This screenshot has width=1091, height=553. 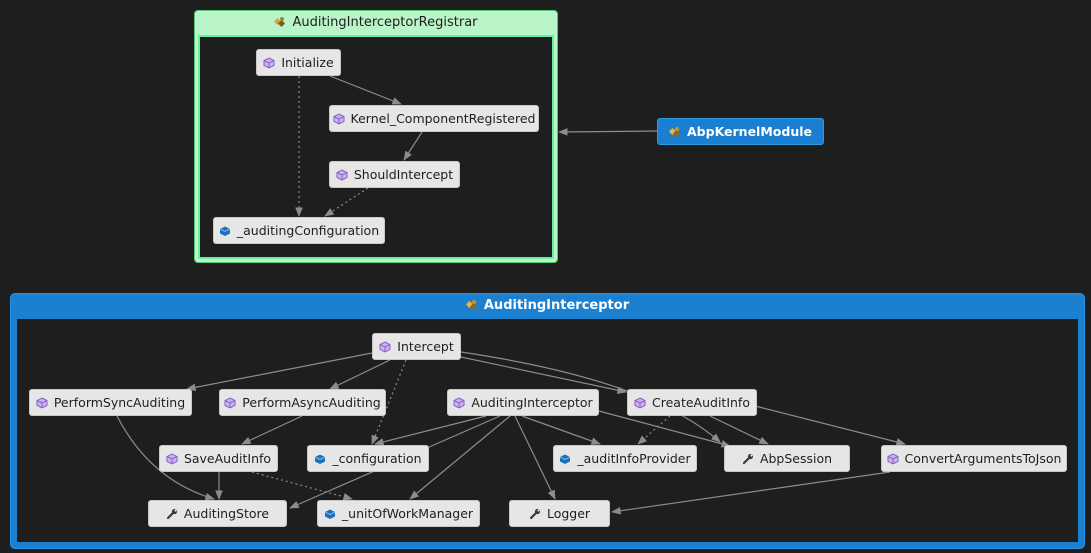 I want to click on node-perform-sync-auditing: PerformSyncAuditing, so click(x=110, y=402).